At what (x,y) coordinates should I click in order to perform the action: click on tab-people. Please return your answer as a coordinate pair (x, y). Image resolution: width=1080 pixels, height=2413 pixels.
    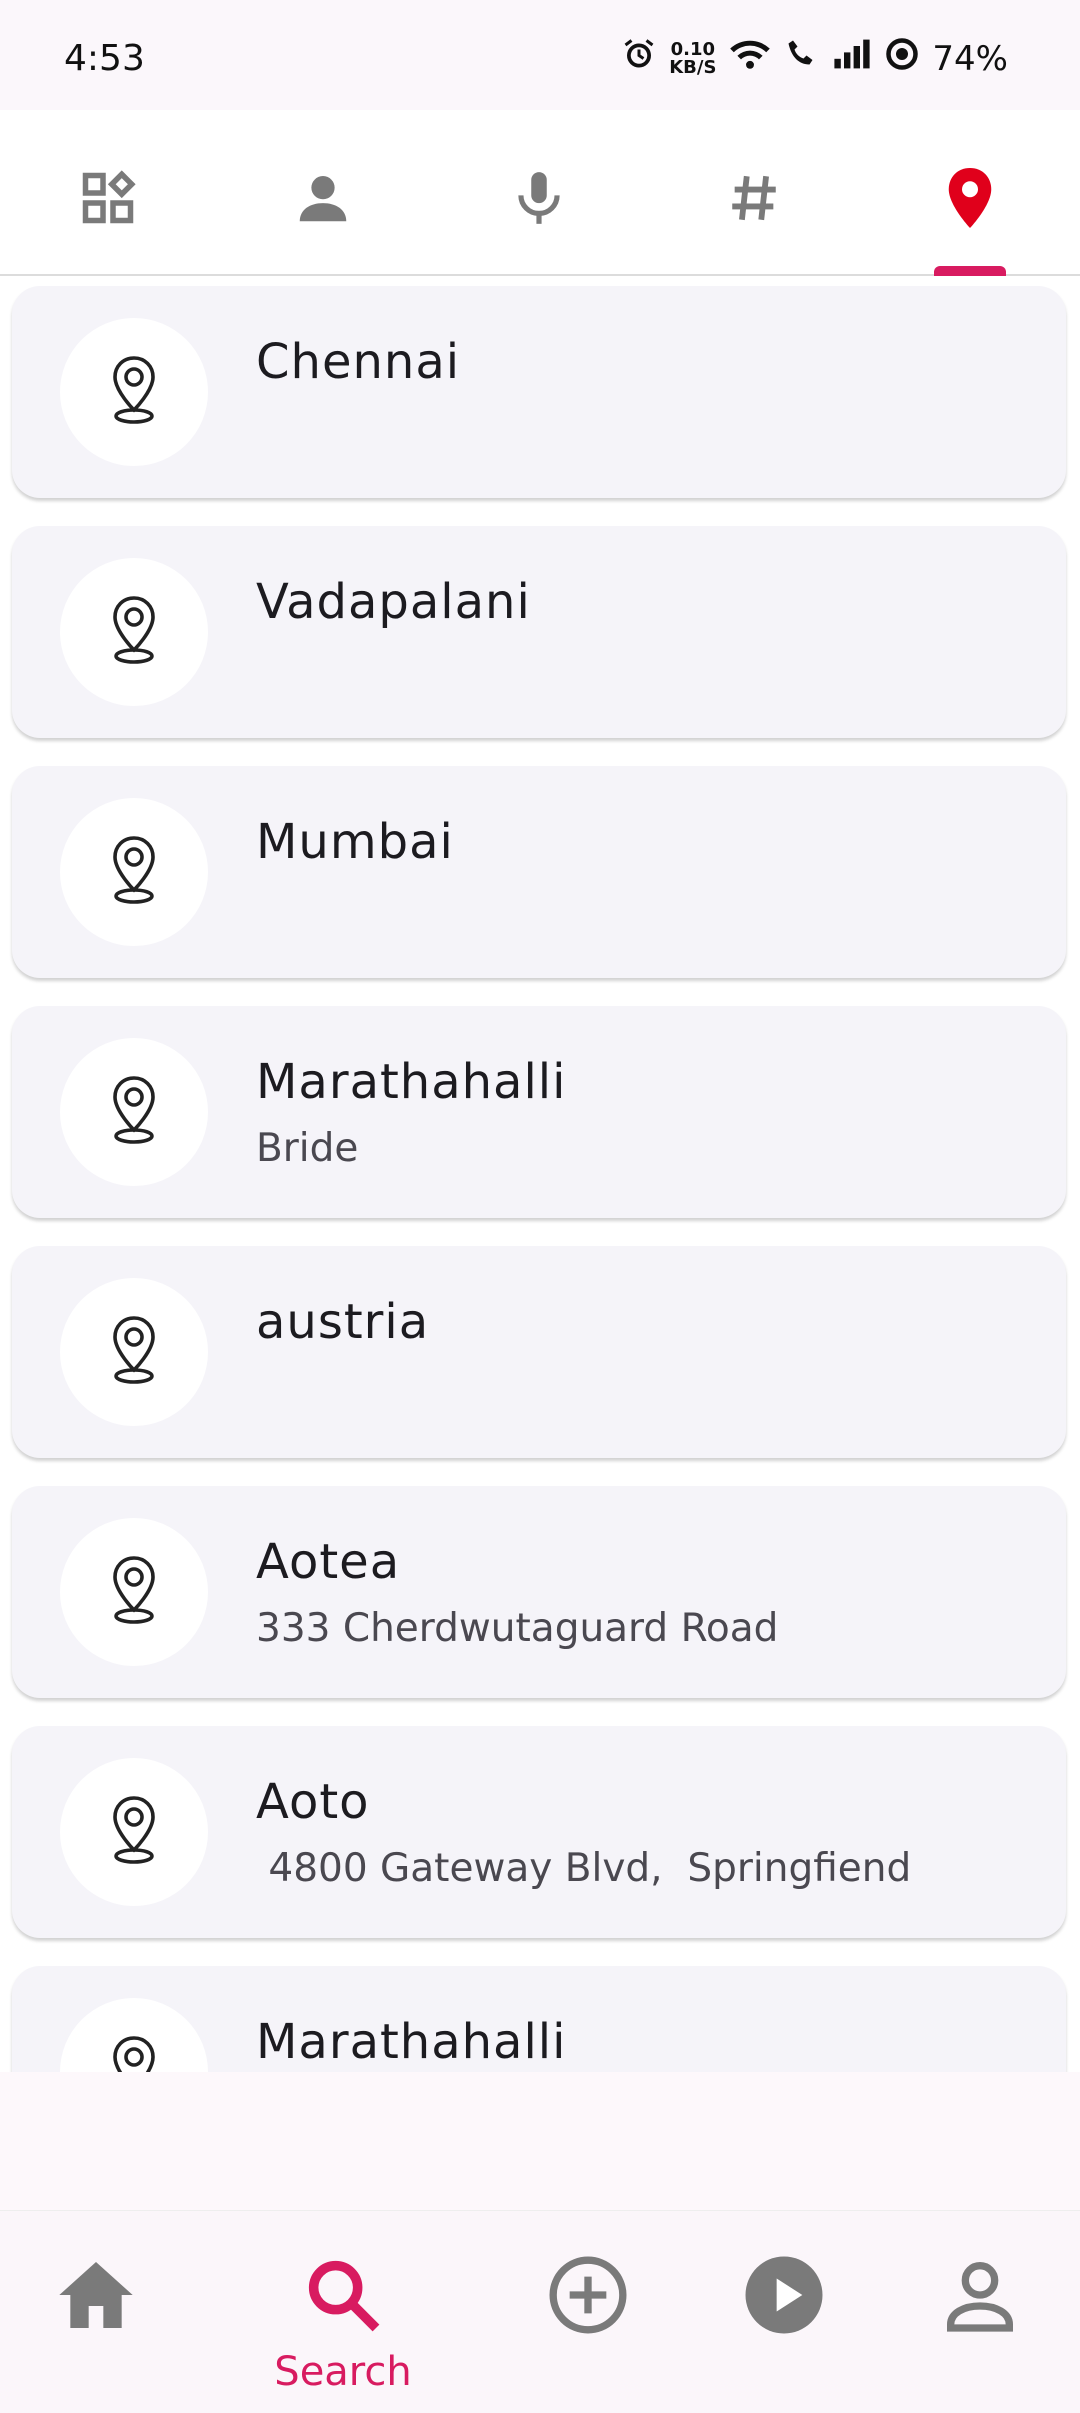
    Looking at the image, I should click on (323, 200).